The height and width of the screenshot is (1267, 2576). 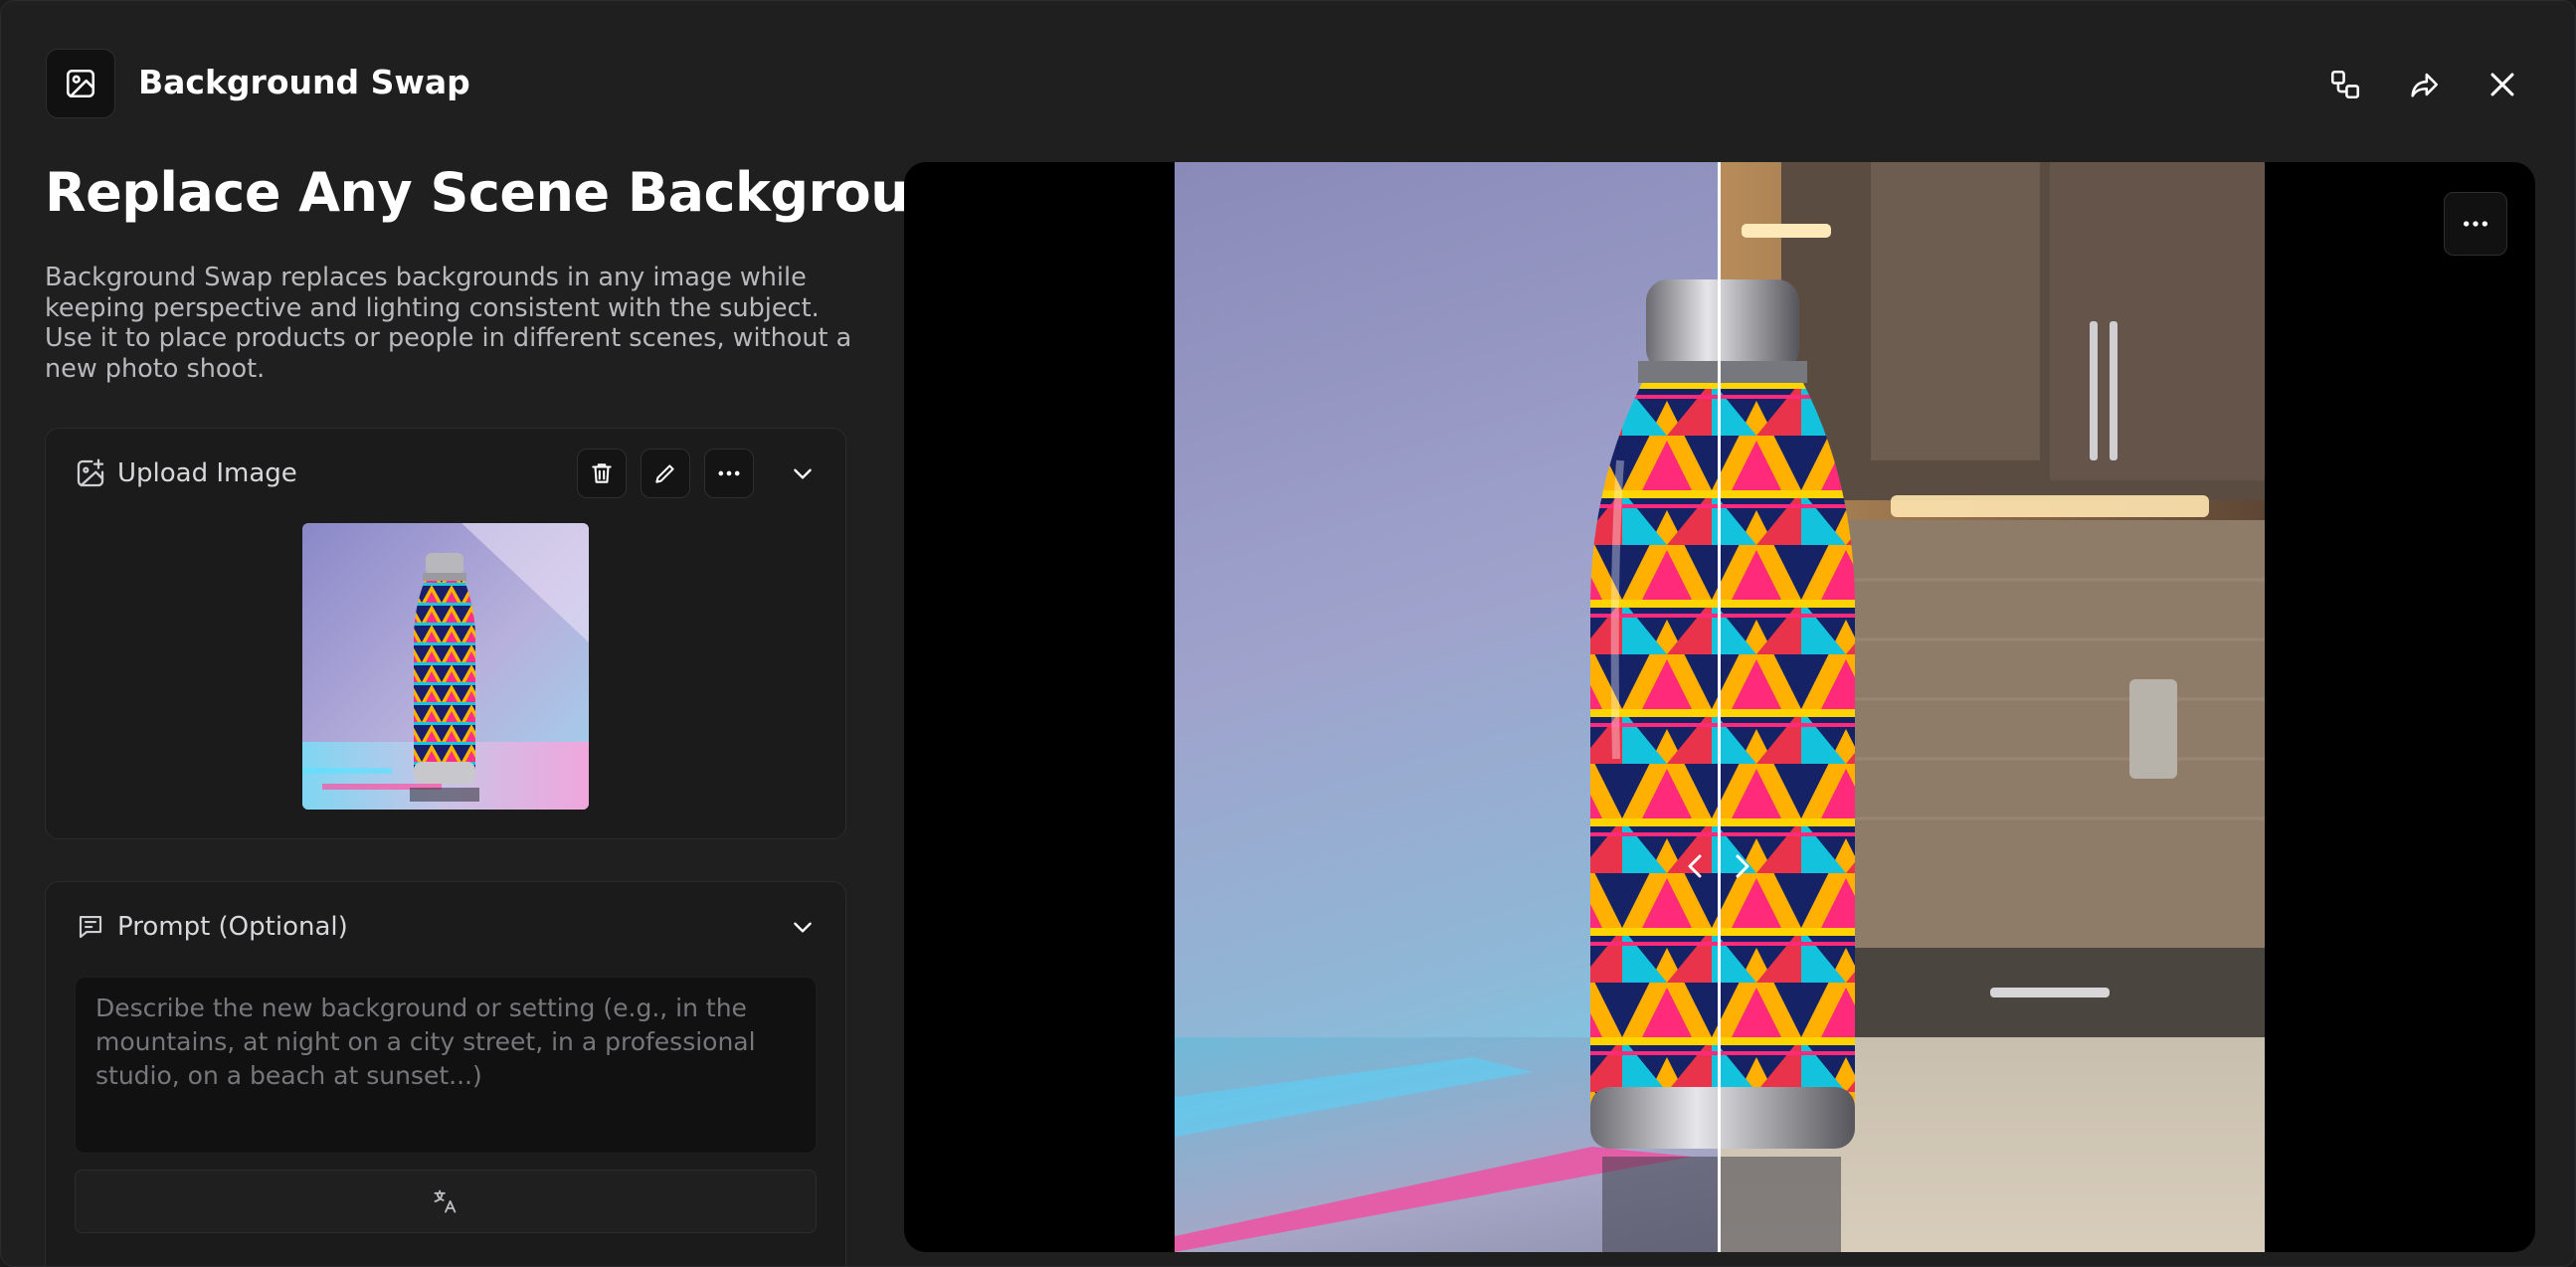 What do you see at coordinates (515, 193) in the screenshot?
I see `page-title: Replace Any Scene Background` at bounding box center [515, 193].